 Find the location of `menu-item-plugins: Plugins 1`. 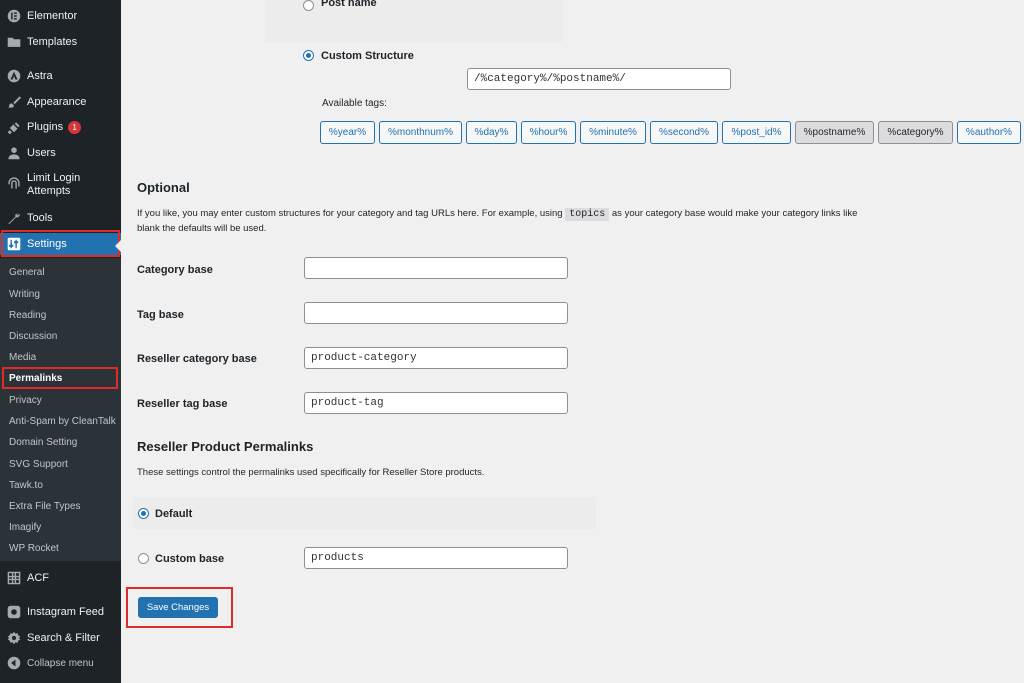

menu-item-plugins: Plugins 1 is located at coordinates (60, 127).